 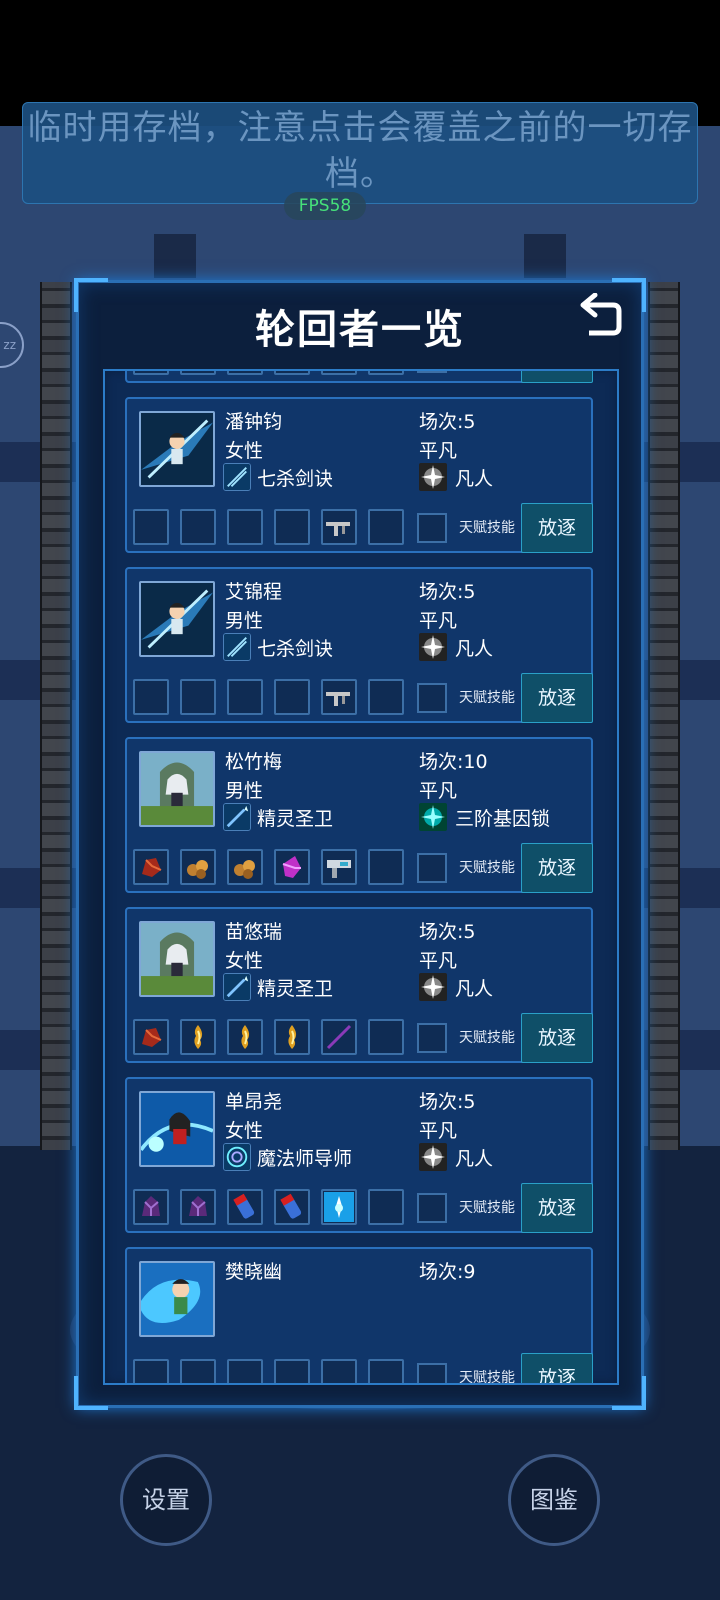 What do you see at coordinates (339, 867) in the screenshot?
I see `laser-gun-icon` at bounding box center [339, 867].